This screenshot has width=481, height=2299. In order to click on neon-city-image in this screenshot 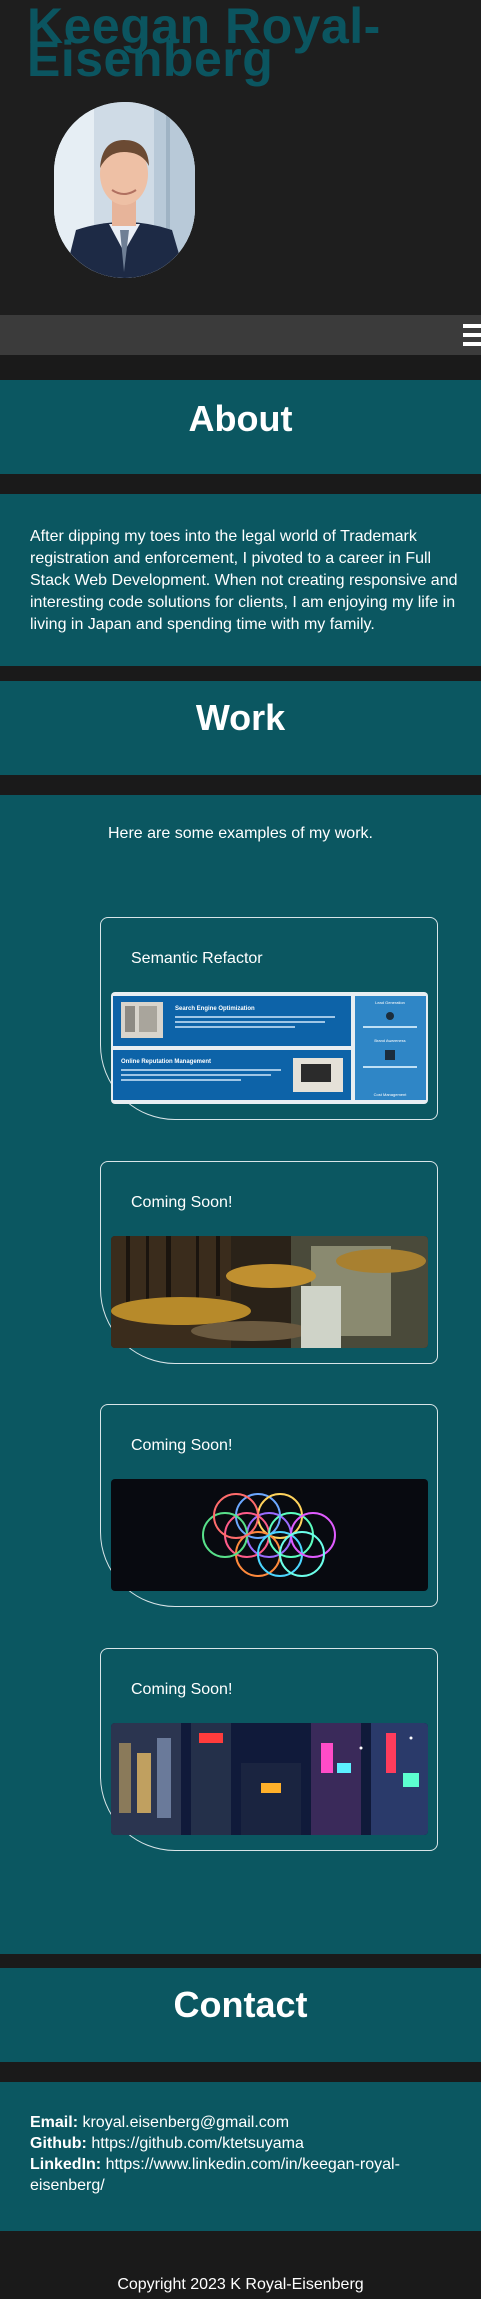, I will do `click(269, 1779)`.